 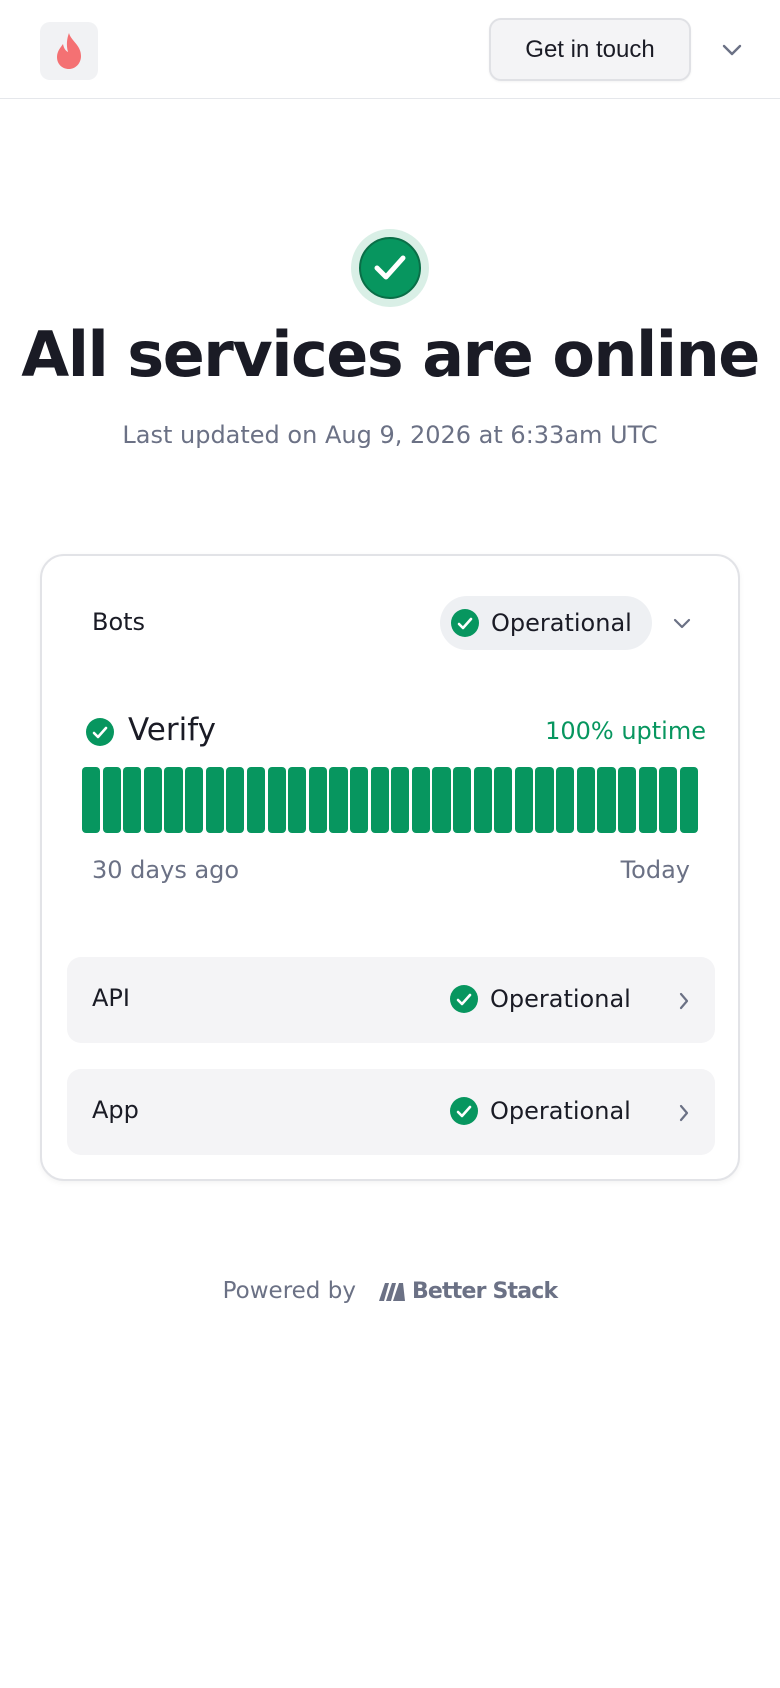 I want to click on better-stack-logo-icon, so click(x=391, y=1292).